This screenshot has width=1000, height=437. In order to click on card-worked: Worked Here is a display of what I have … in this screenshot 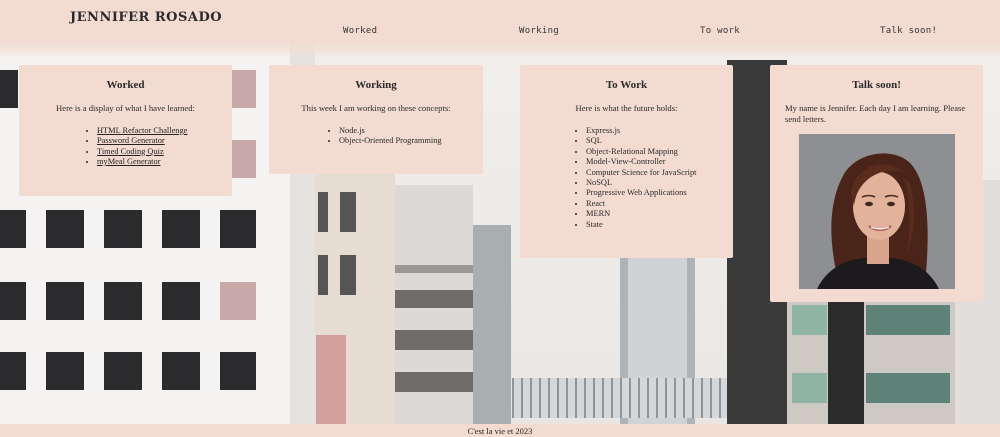, I will do `click(125, 130)`.